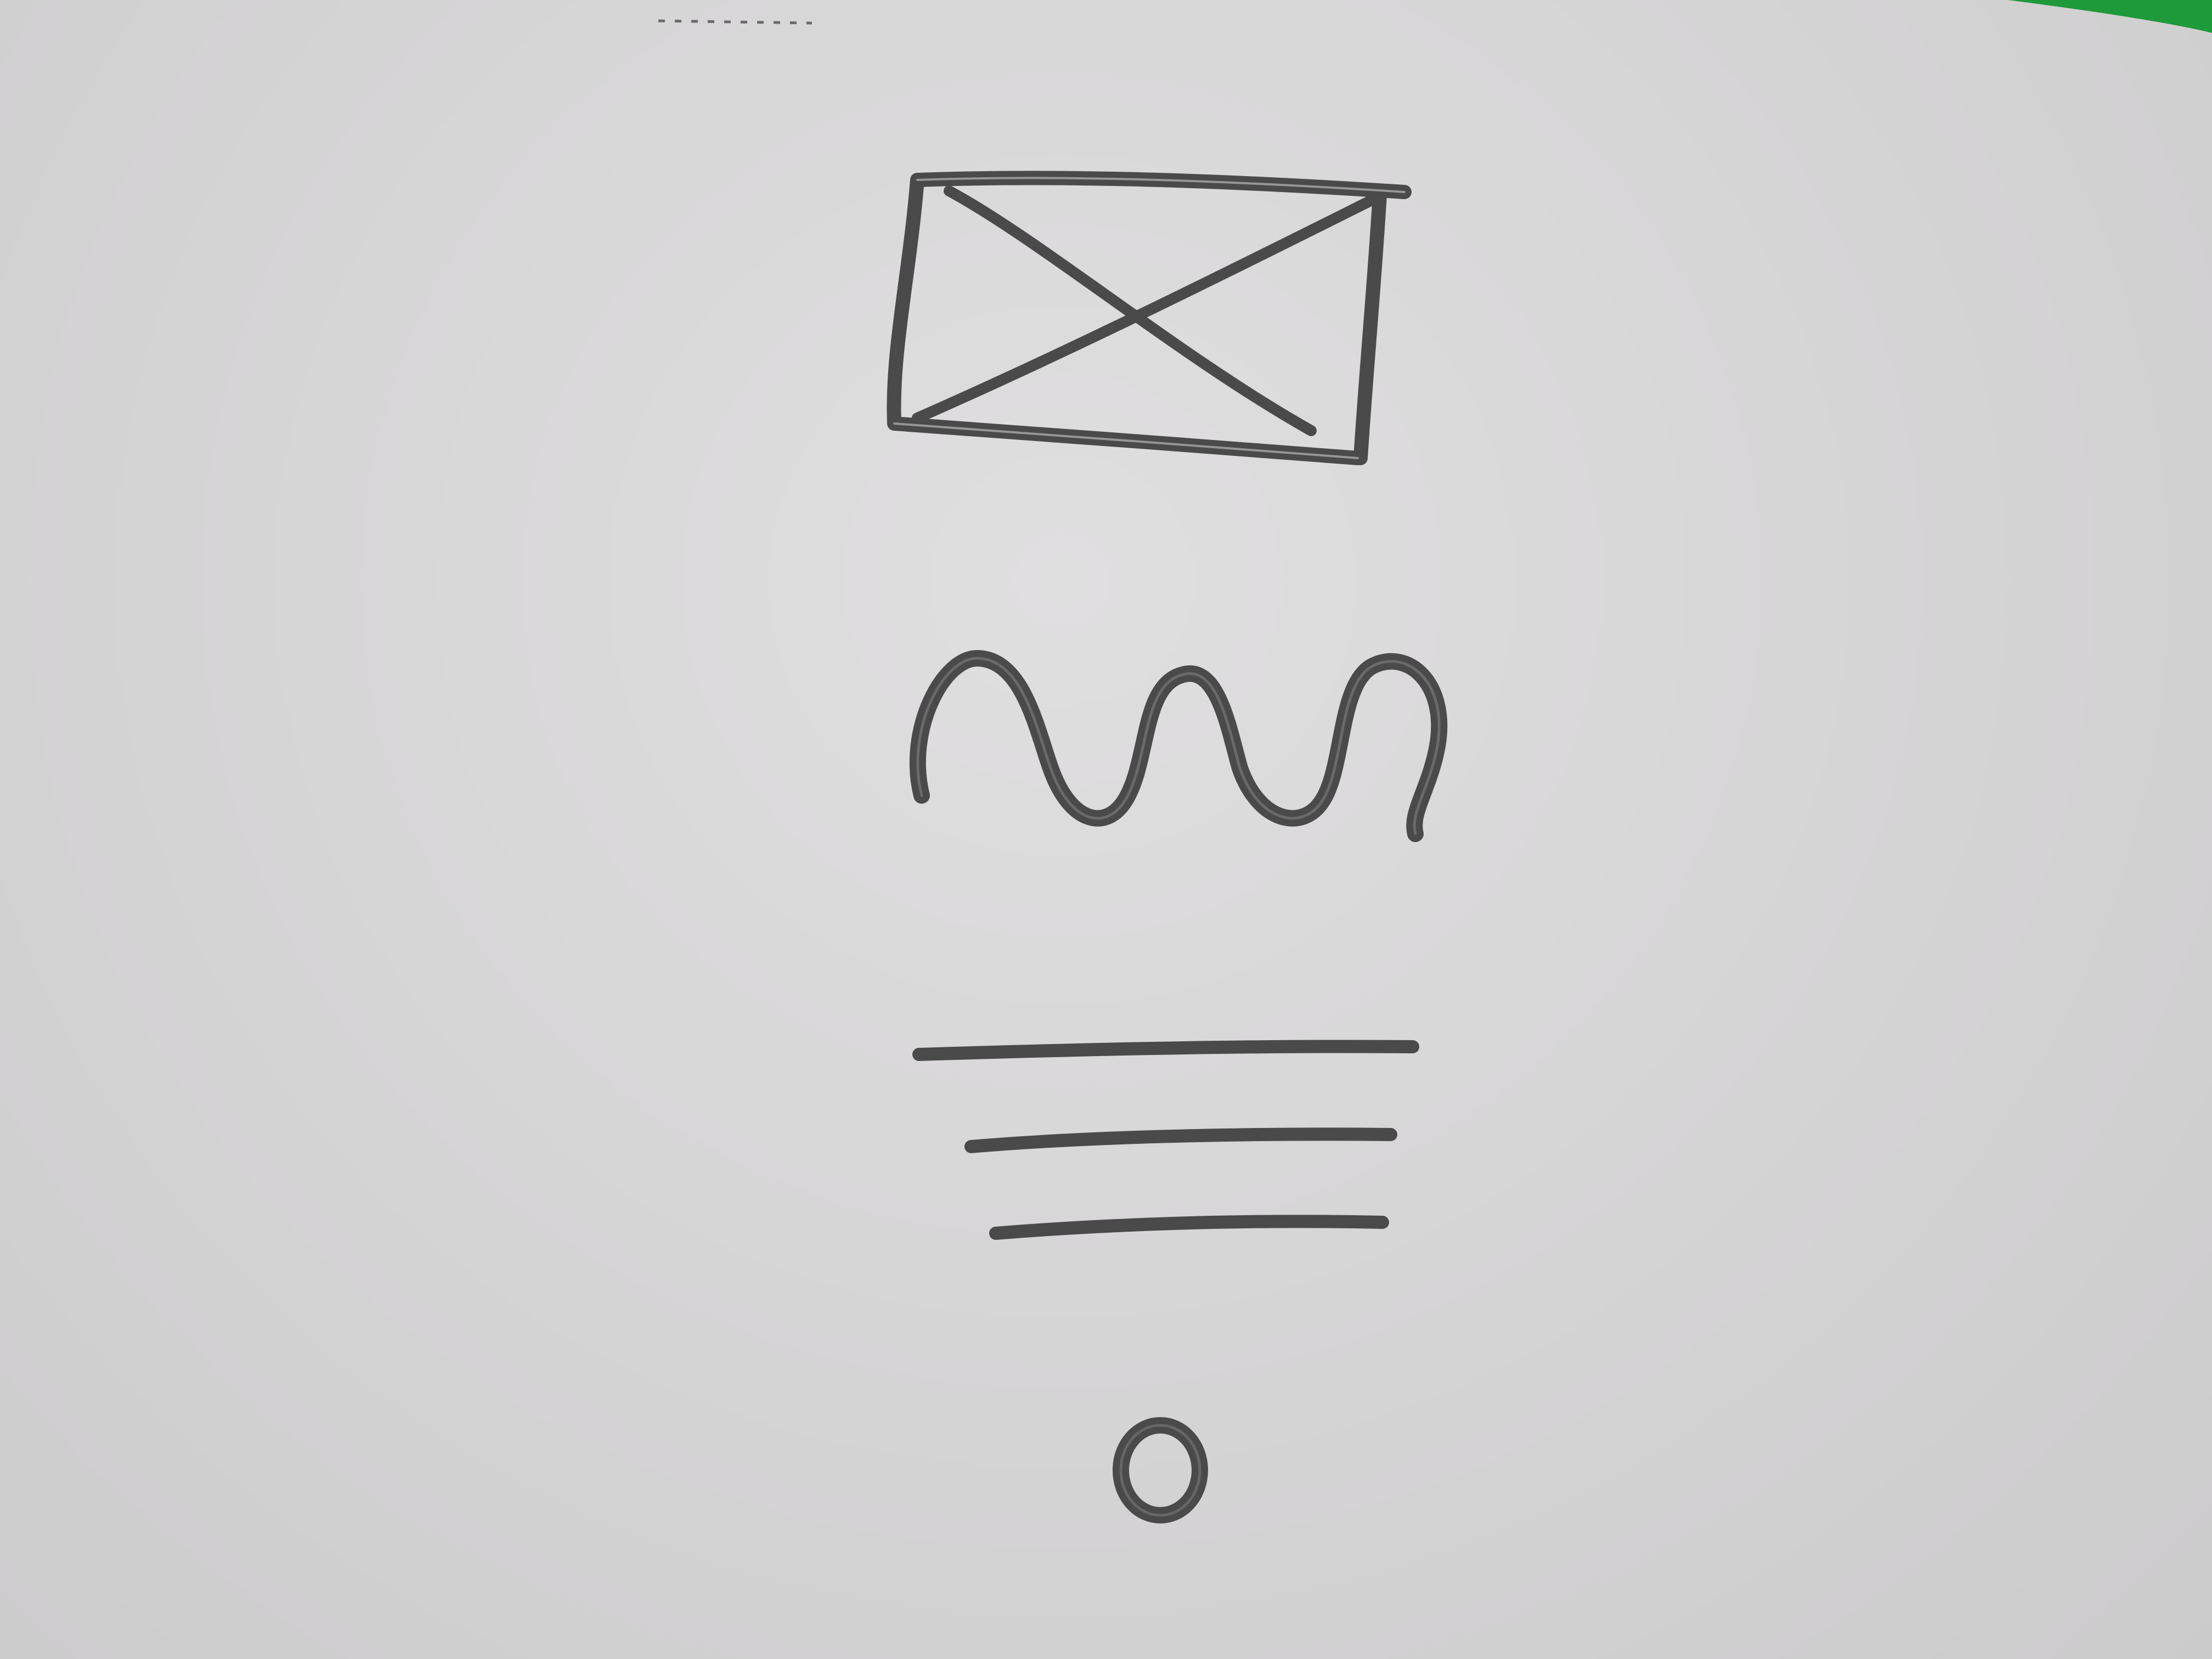 The image size is (2212, 1659). I want to click on wave-icon, so click(1178, 746).